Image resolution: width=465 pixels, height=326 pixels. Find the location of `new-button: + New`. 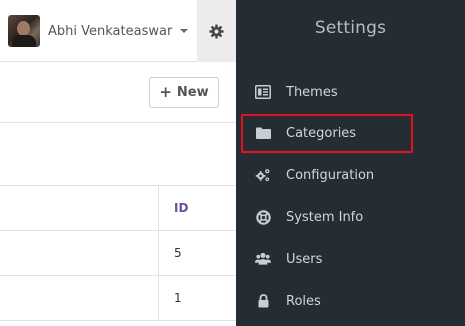

new-button: + New is located at coordinates (184, 92).